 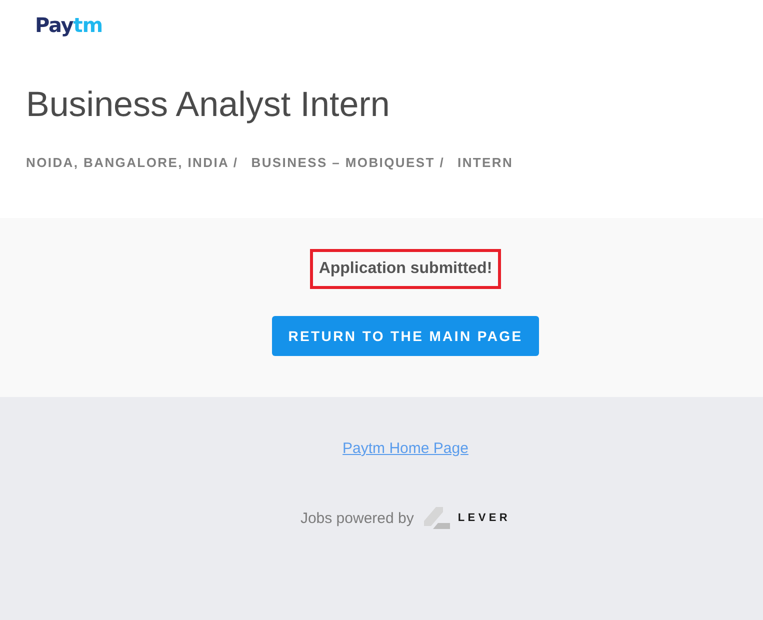 I want to click on return-button: RETURN TO THE MAIN PAGE, so click(x=405, y=336).